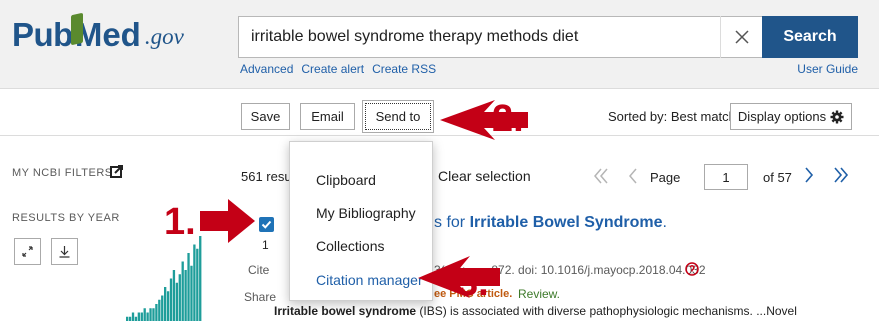 This screenshot has width=879, height=321. I want to click on download-icon, so click(64, 252).